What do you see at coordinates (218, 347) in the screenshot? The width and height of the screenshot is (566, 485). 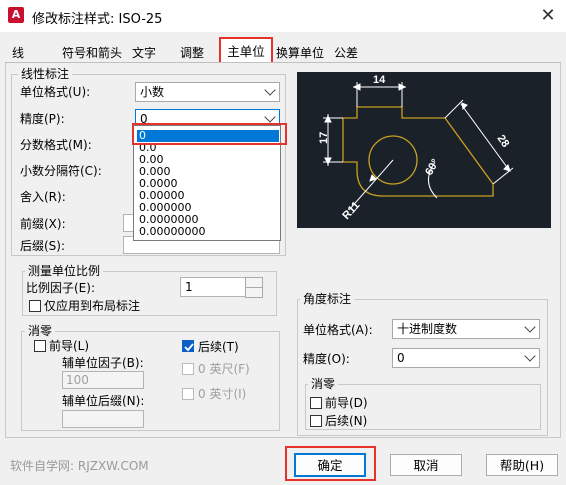 I see `trailing-label: 后续(T)` at bounding box center [218, 347].